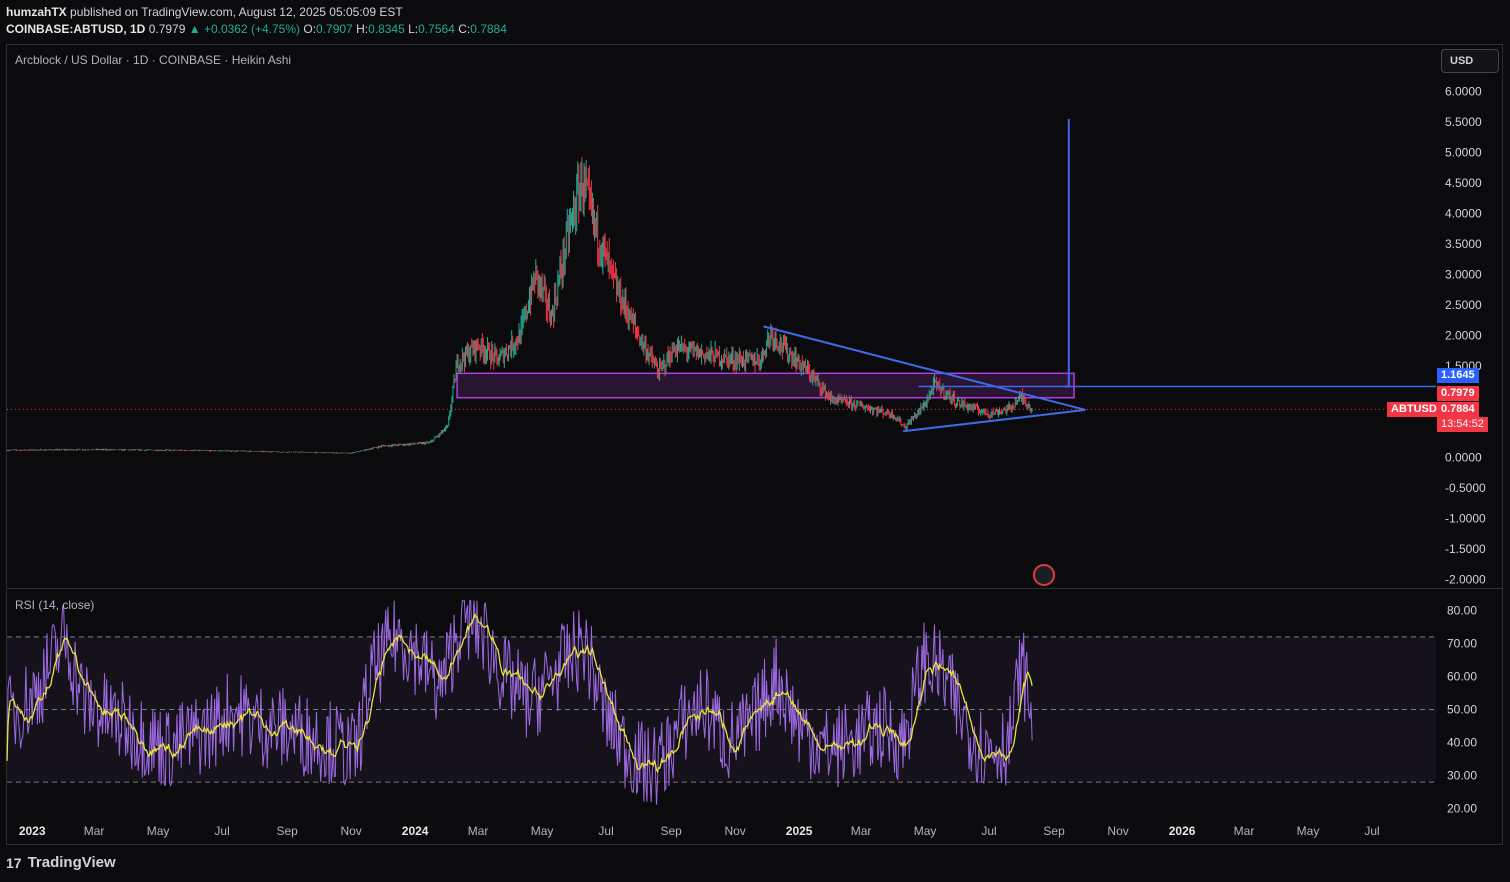 The width and height of the screenshot is (1510, 882). I want to click on us-flag-event-icon, so click(1044, 575).